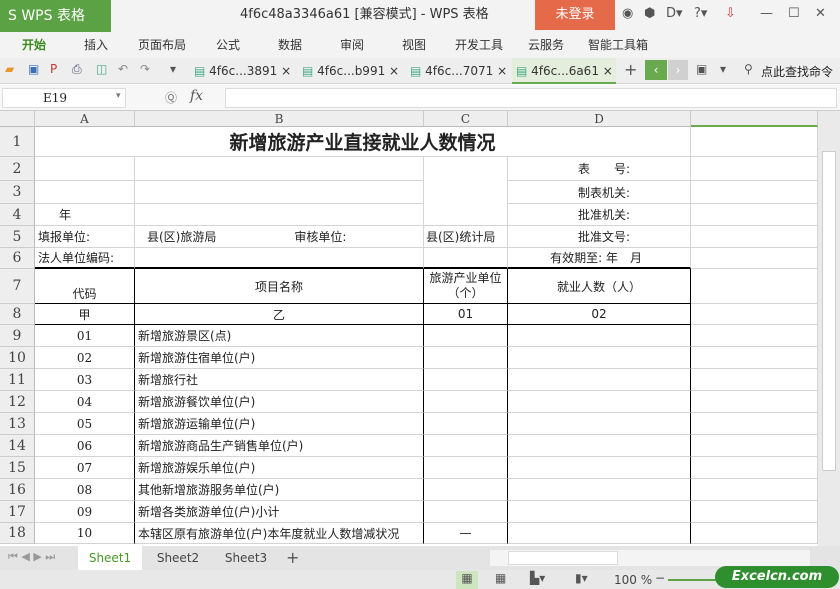 The height and width of the screenshot is (589, 840). Describe the element at coordinates (17, 402) in the screenshot. I see `row-header-12: 12` at that location.